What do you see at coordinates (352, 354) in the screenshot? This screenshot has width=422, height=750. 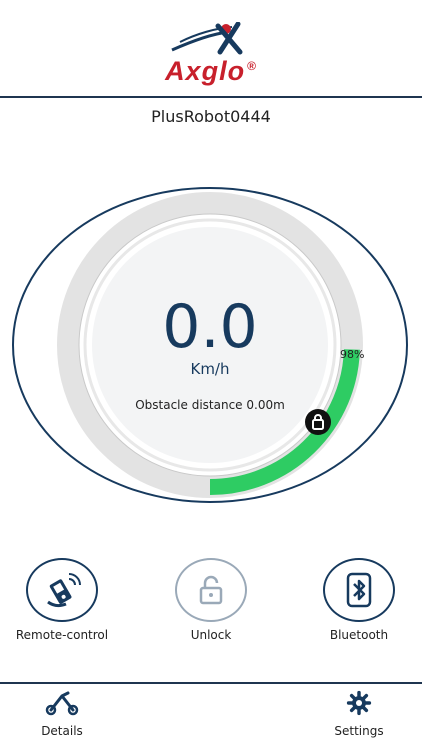 I see `battery-percentage: 98%` at bounding box center [352, 354].